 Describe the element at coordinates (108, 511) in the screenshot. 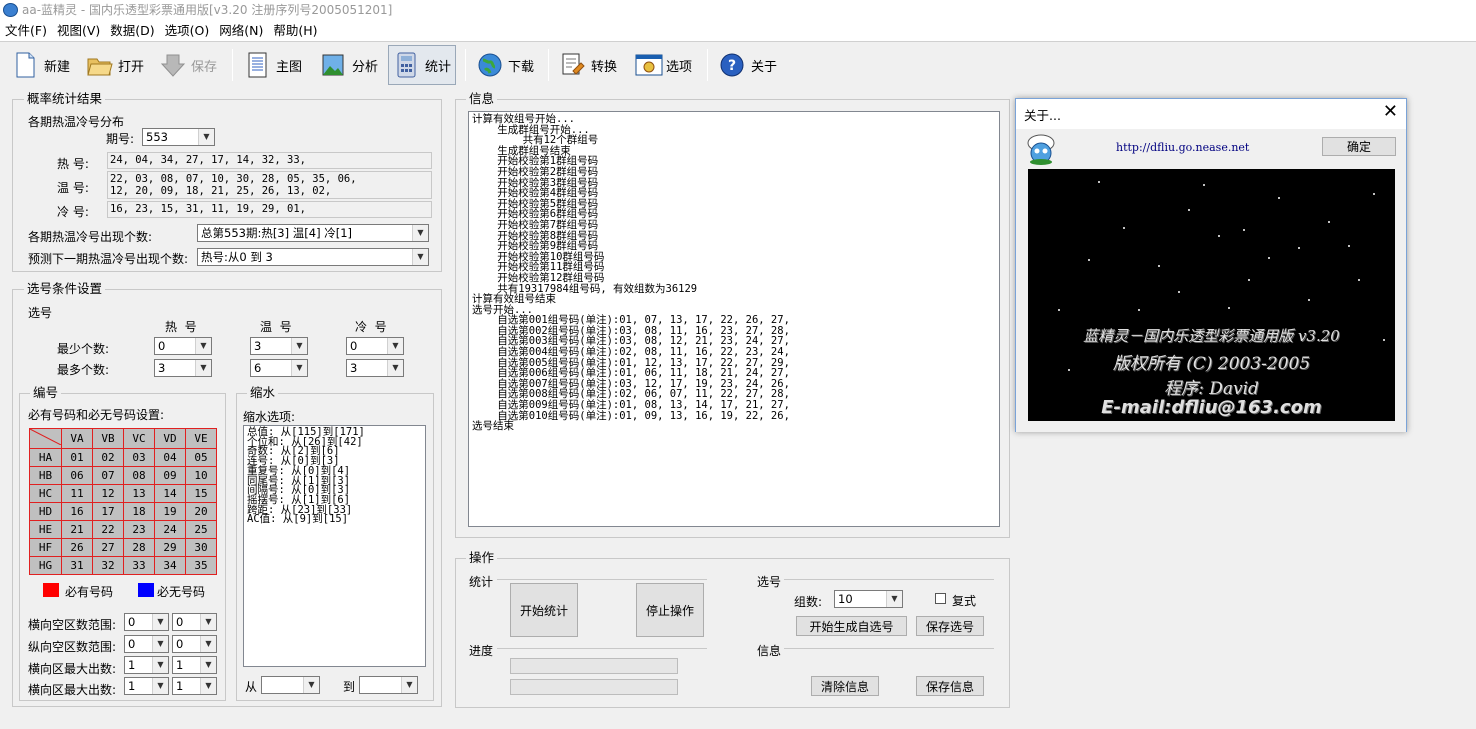

I see `grid-number-cell: 17` at that location.